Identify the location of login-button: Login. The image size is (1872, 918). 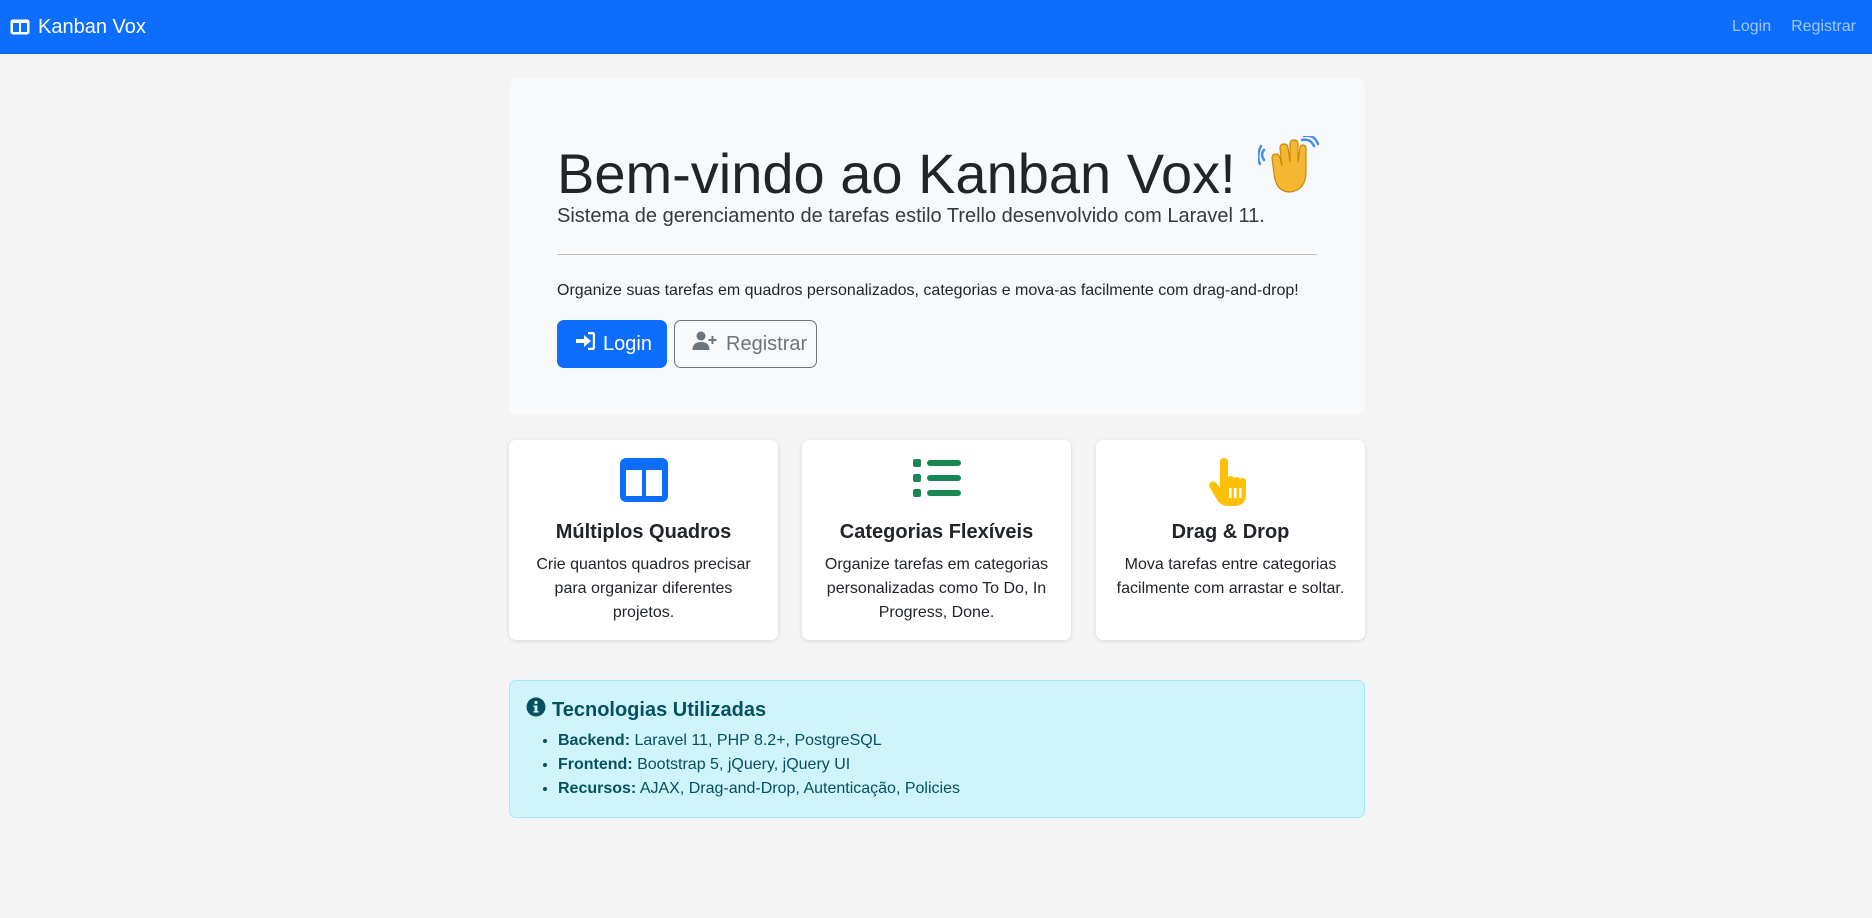
(612, 344).